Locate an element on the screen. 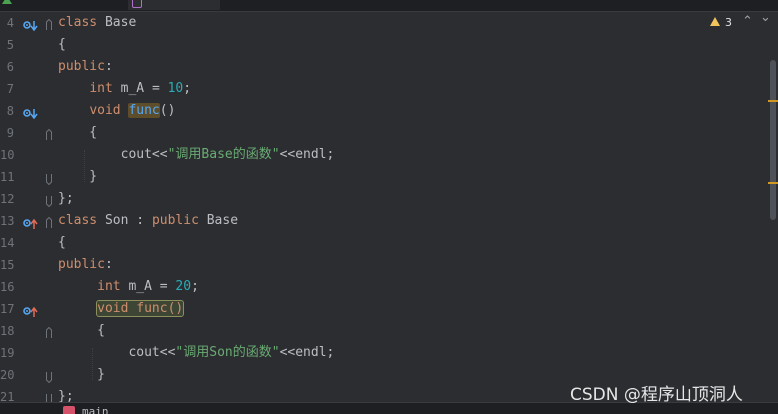  line-number: 5 is located at coordinates (7, 45).